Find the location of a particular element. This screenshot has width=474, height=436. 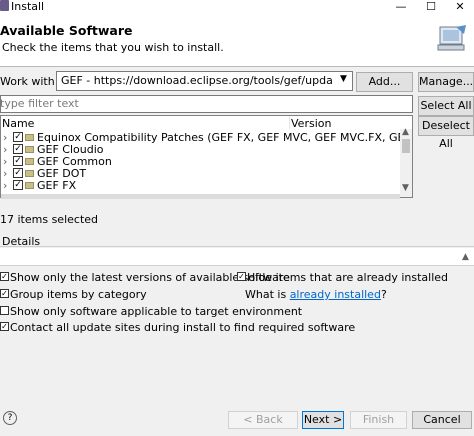

contact-sites-checkbox: ✓ is located at coordinates (4, 326).